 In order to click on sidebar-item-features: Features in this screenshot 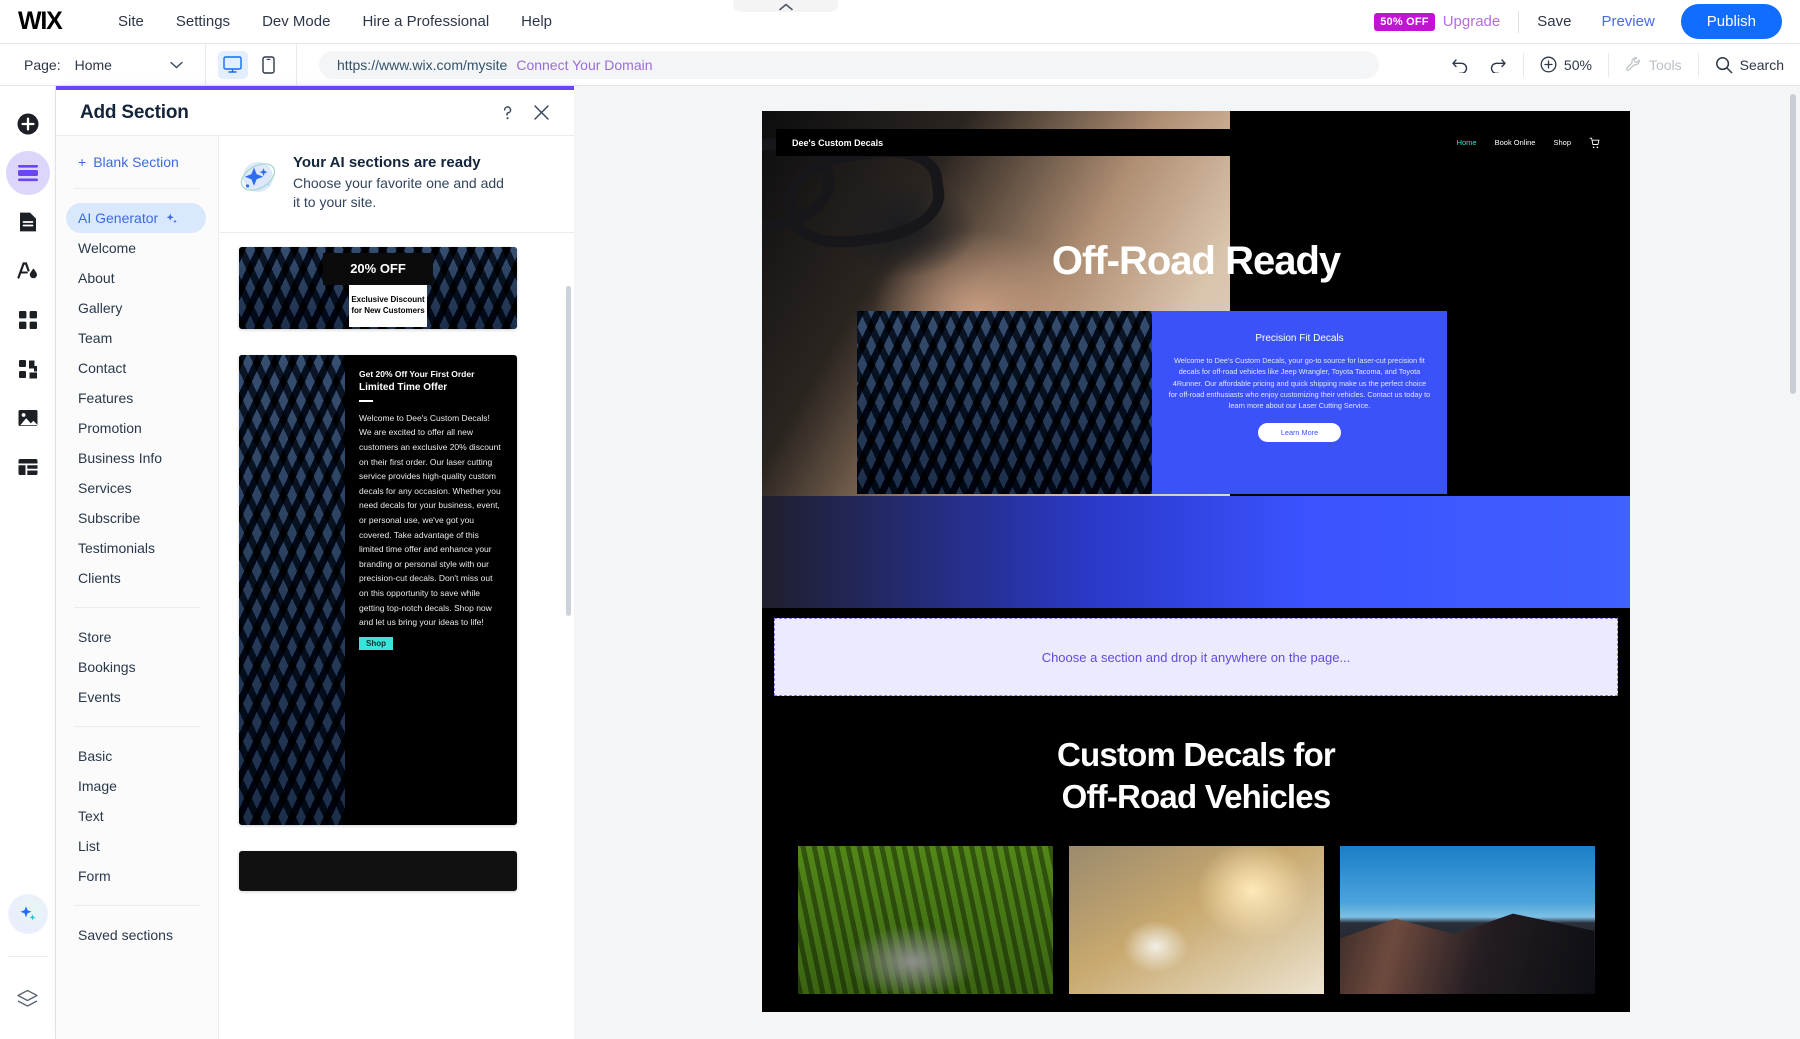, I will do `click(137, 398)`.